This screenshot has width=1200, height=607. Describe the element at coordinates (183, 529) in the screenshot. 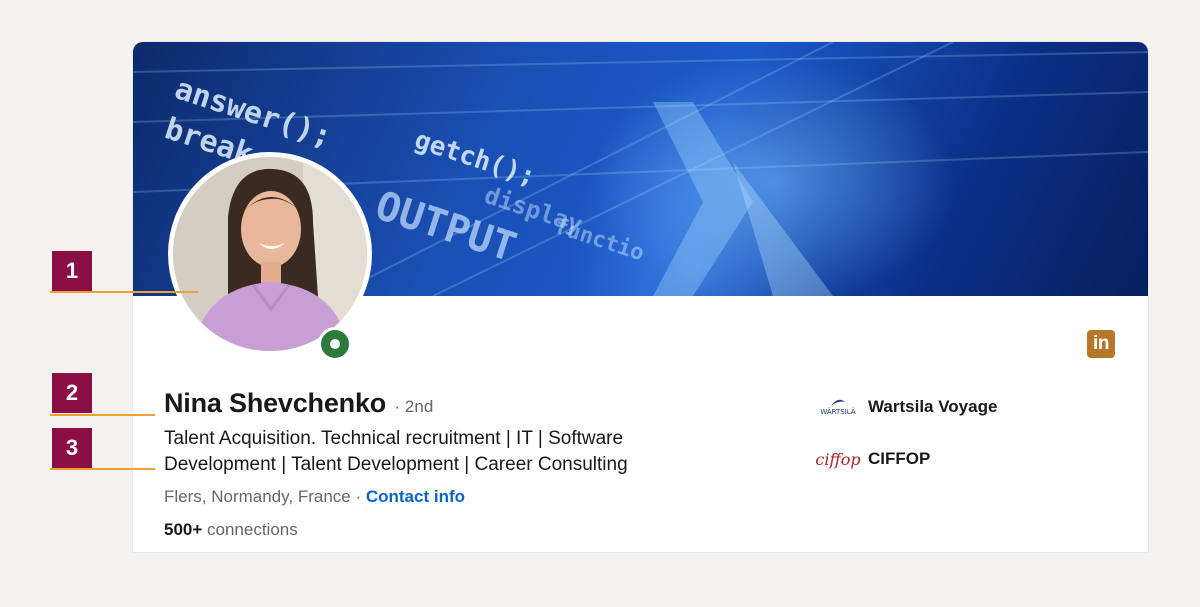

I see `connections-number: 500+` at that location.